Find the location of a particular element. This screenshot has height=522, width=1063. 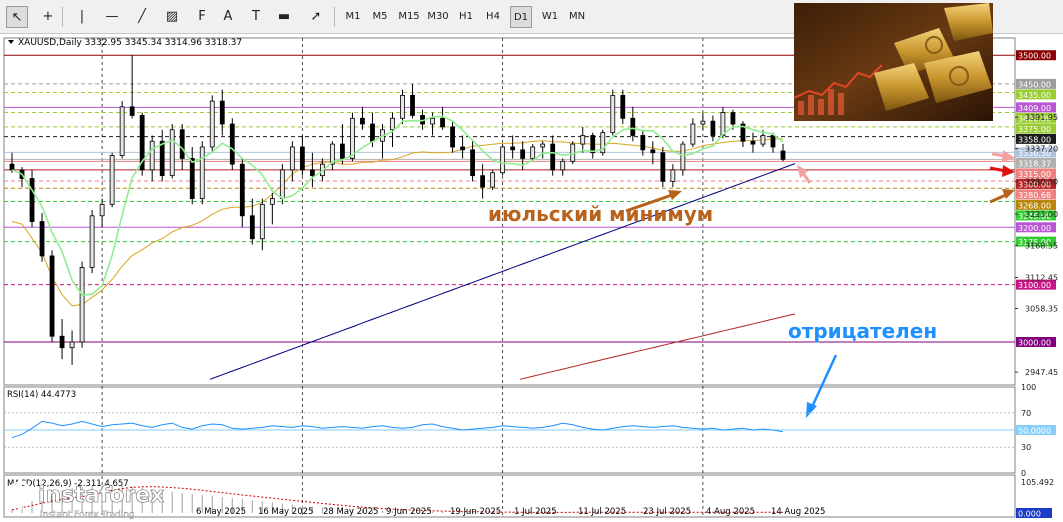

crosshair-icon: + is located at coordinates (48, 17).